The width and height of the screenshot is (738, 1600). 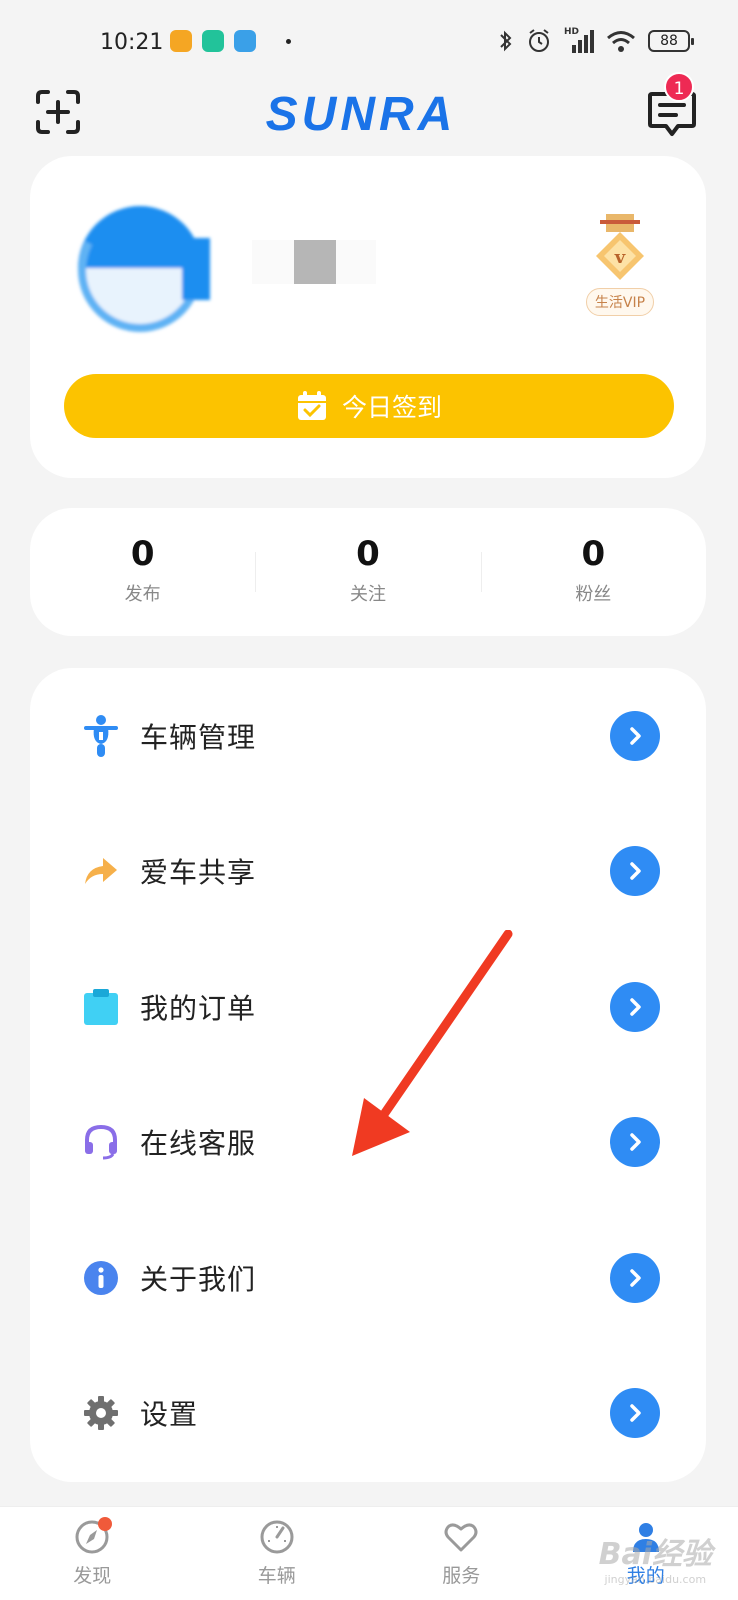 I want to click on stat-label: 发布, so click(x=142, y=594).